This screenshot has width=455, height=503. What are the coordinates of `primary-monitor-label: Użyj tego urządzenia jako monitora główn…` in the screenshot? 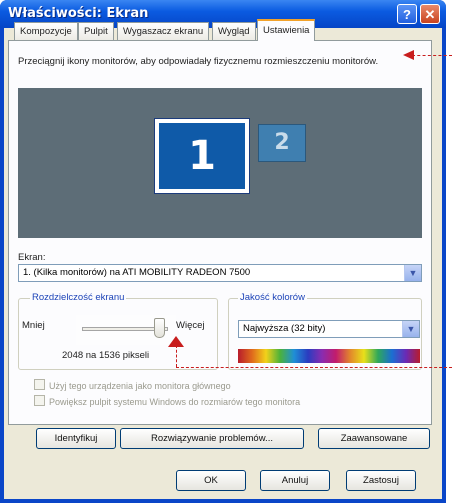 It's located at (140, 386).